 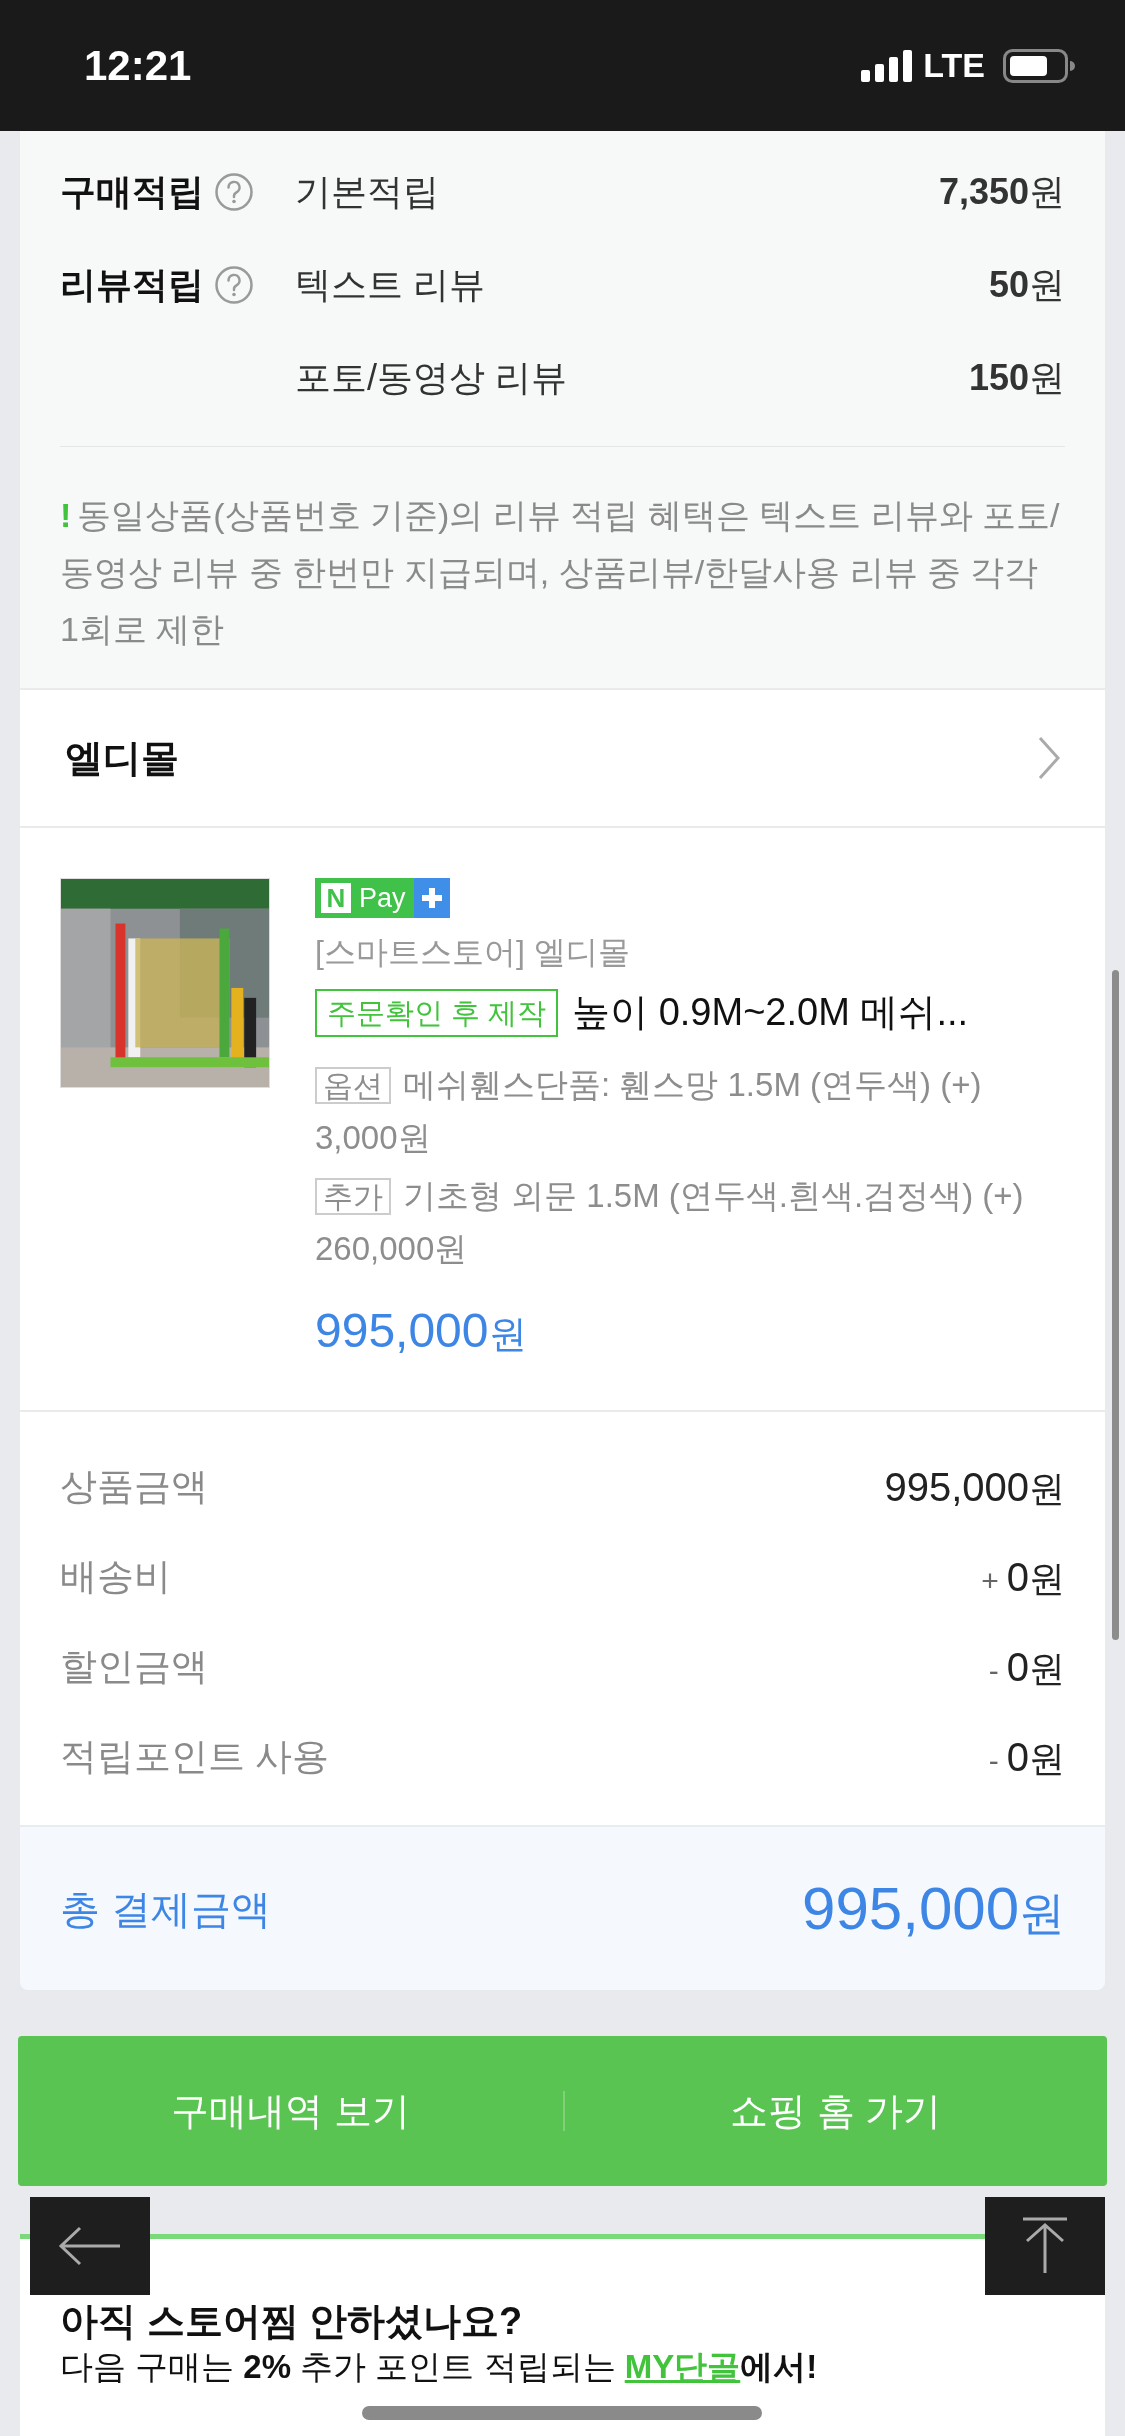 What do you see at coordinates (682, 2366) in the screenshot?
I see `my-dangol-link: MY단골` at bounding box center [682, 2366].